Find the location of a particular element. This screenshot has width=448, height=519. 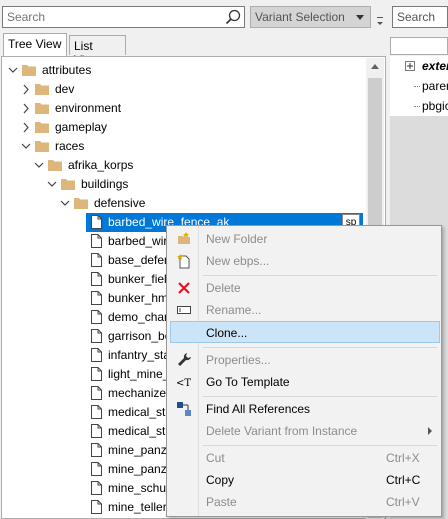

menu-item-delete: Delete is located at coordinates (305, 288).